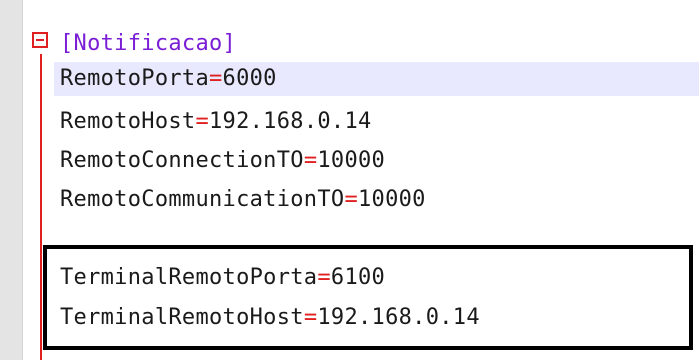 The image size is (699, 360). Describe the element at coordinates (128, 121) in the screenshot. I see `ini-key: RemotoHost` at that location.